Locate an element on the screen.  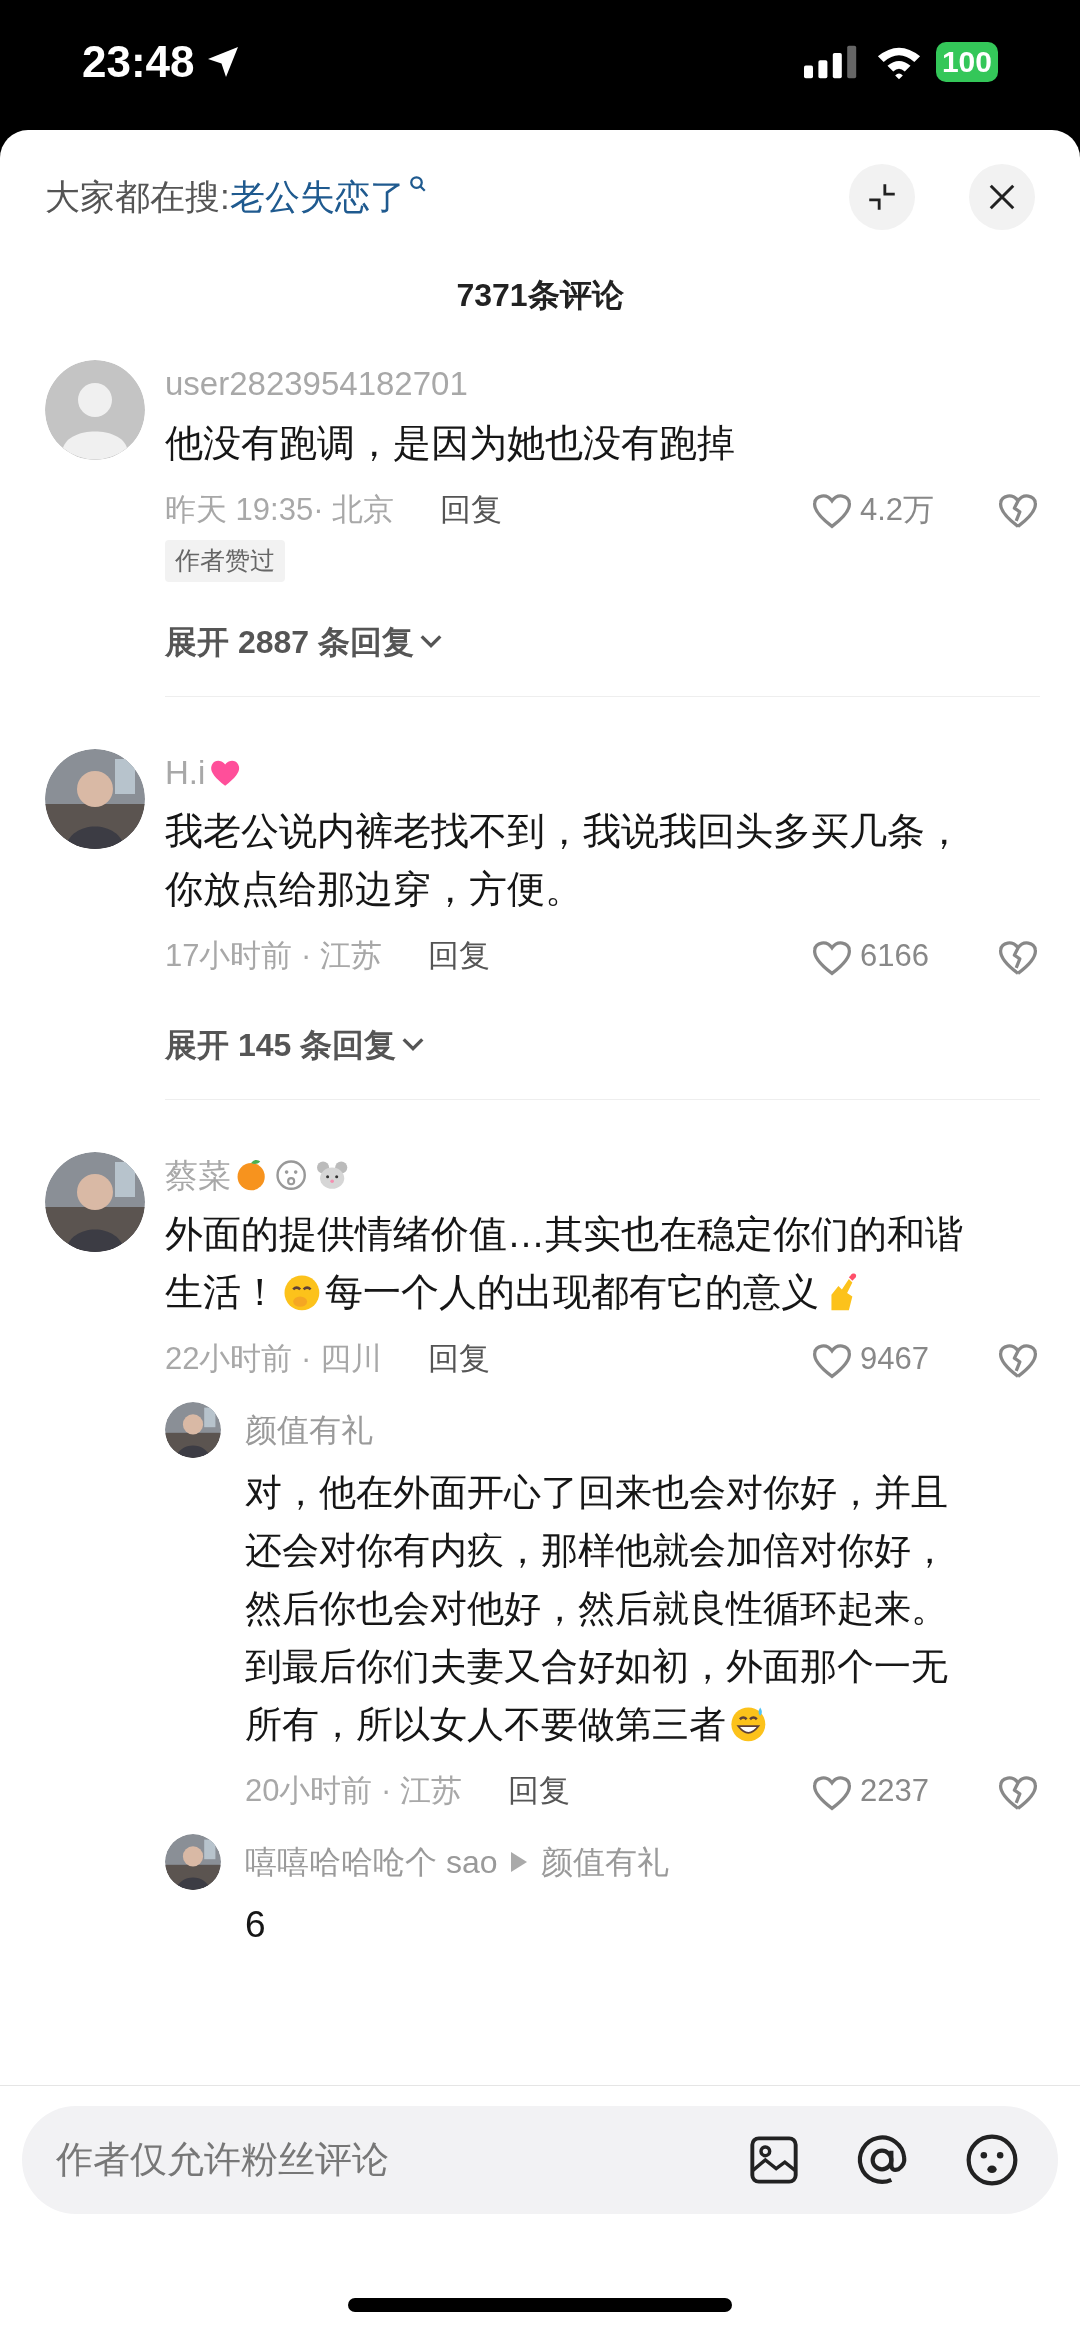
reply-text: 然后你也会对他好，然后就良性循环起来。 is located at coordinates (596, 1608).